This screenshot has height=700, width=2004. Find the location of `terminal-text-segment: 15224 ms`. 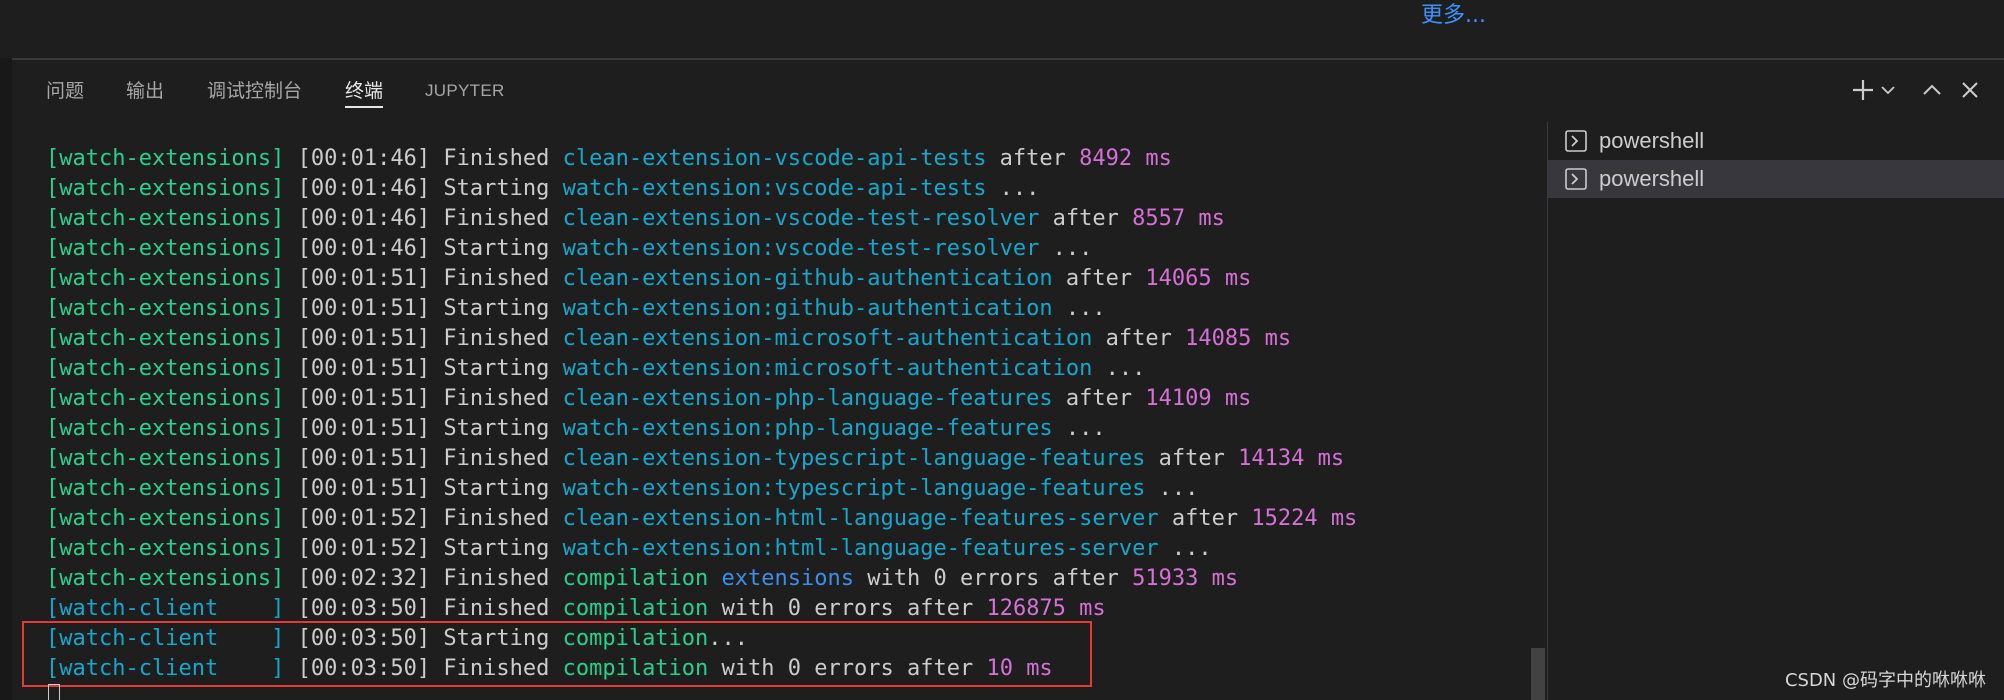

terminal-text-segment: 15224 ms is located at coordinates (1304, 518).